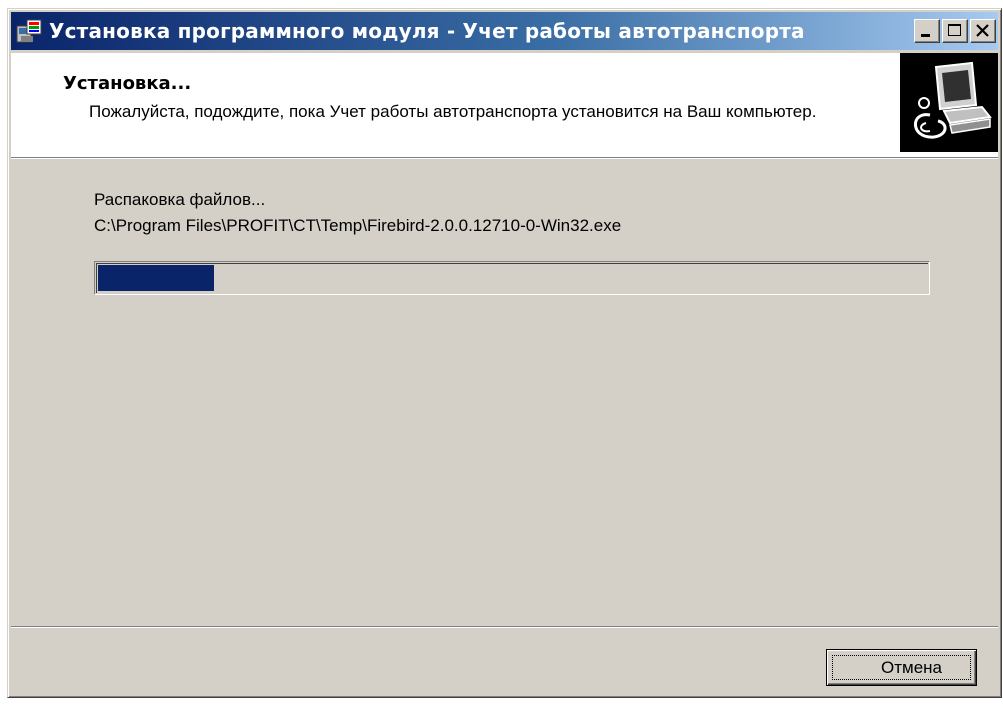  What do you see at coordinates (911, 667) in the screenshot?
I see `cancel-button-label: Отмена` at bounding box center [911, 667].